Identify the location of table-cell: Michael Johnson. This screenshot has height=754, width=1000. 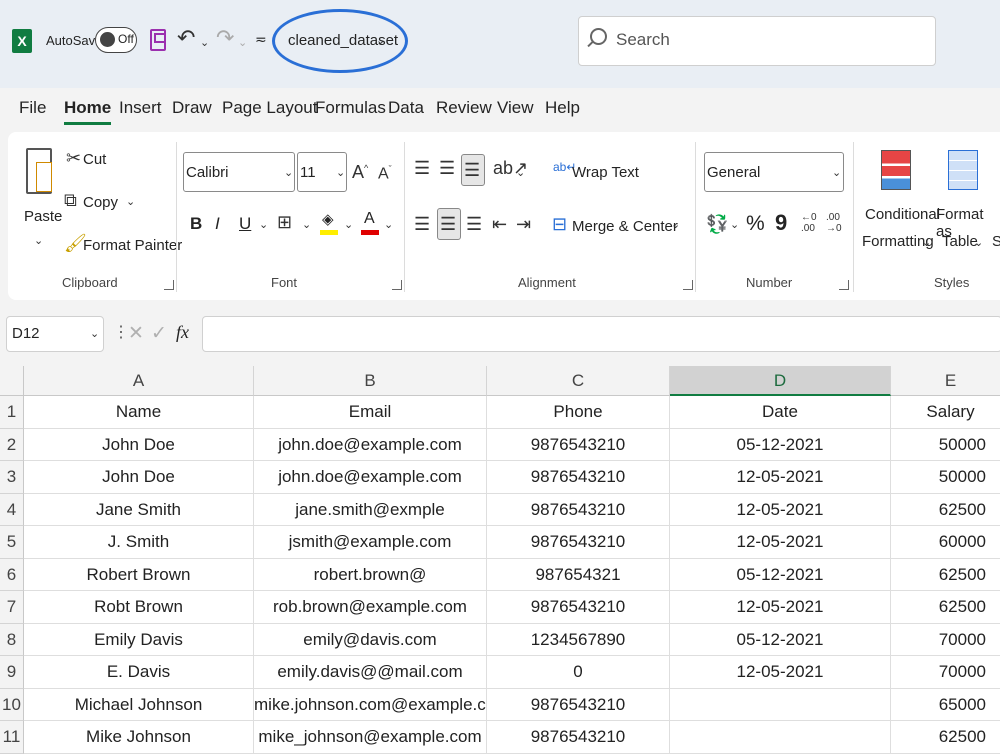
(139, 704).